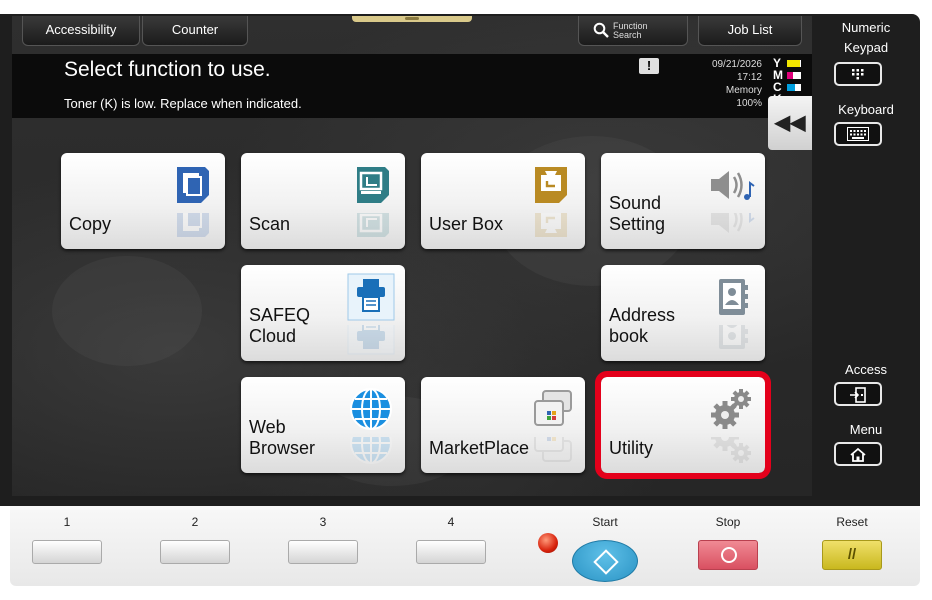  What do you see at coordinates (736, 64) in the screenshot?
I see `date: 09/21/2026` at bounding box center [736, 64].